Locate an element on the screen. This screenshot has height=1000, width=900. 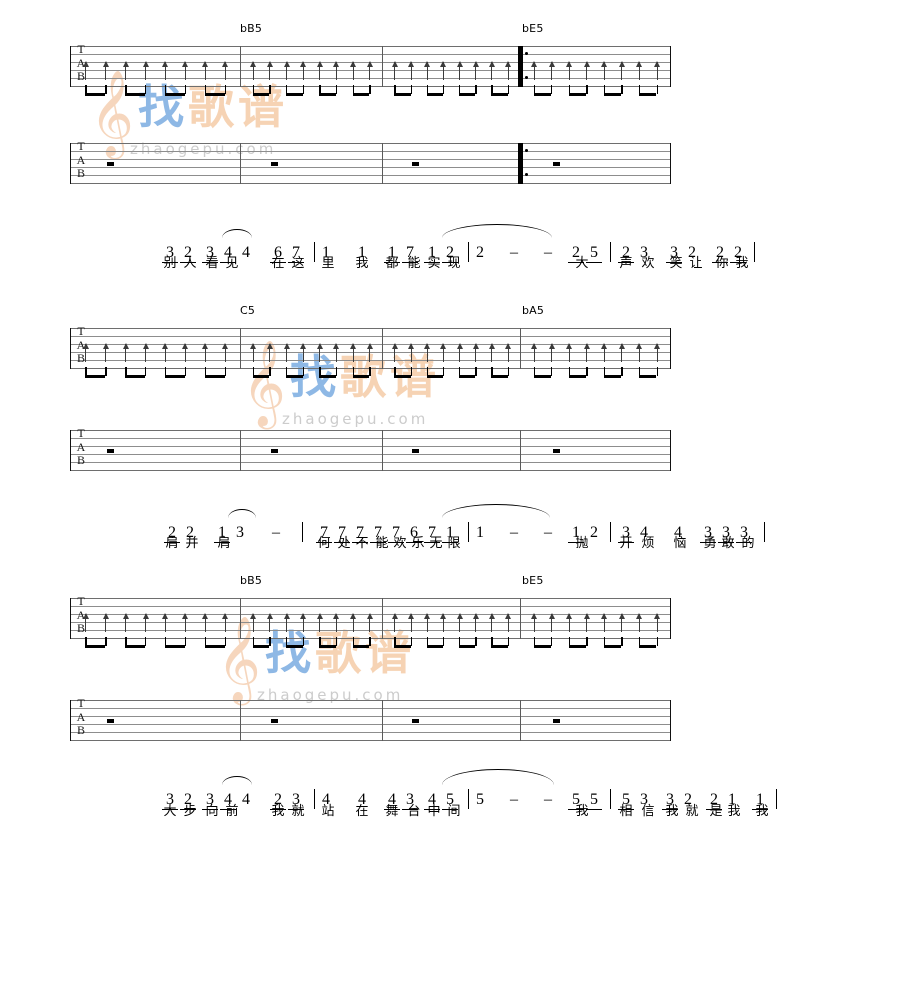
lyric-char: 在 is located at coordinates (362, 811).